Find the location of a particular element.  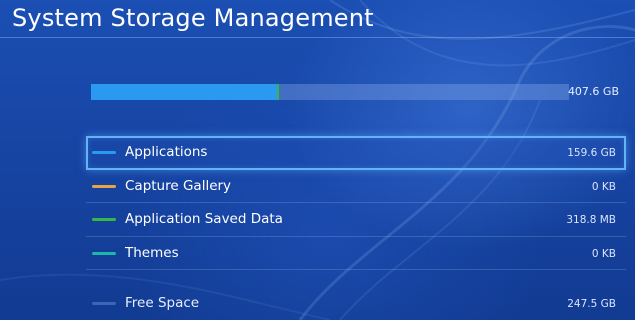

storage-item-label: Application Saved Data is located at coordinates (204, 219).